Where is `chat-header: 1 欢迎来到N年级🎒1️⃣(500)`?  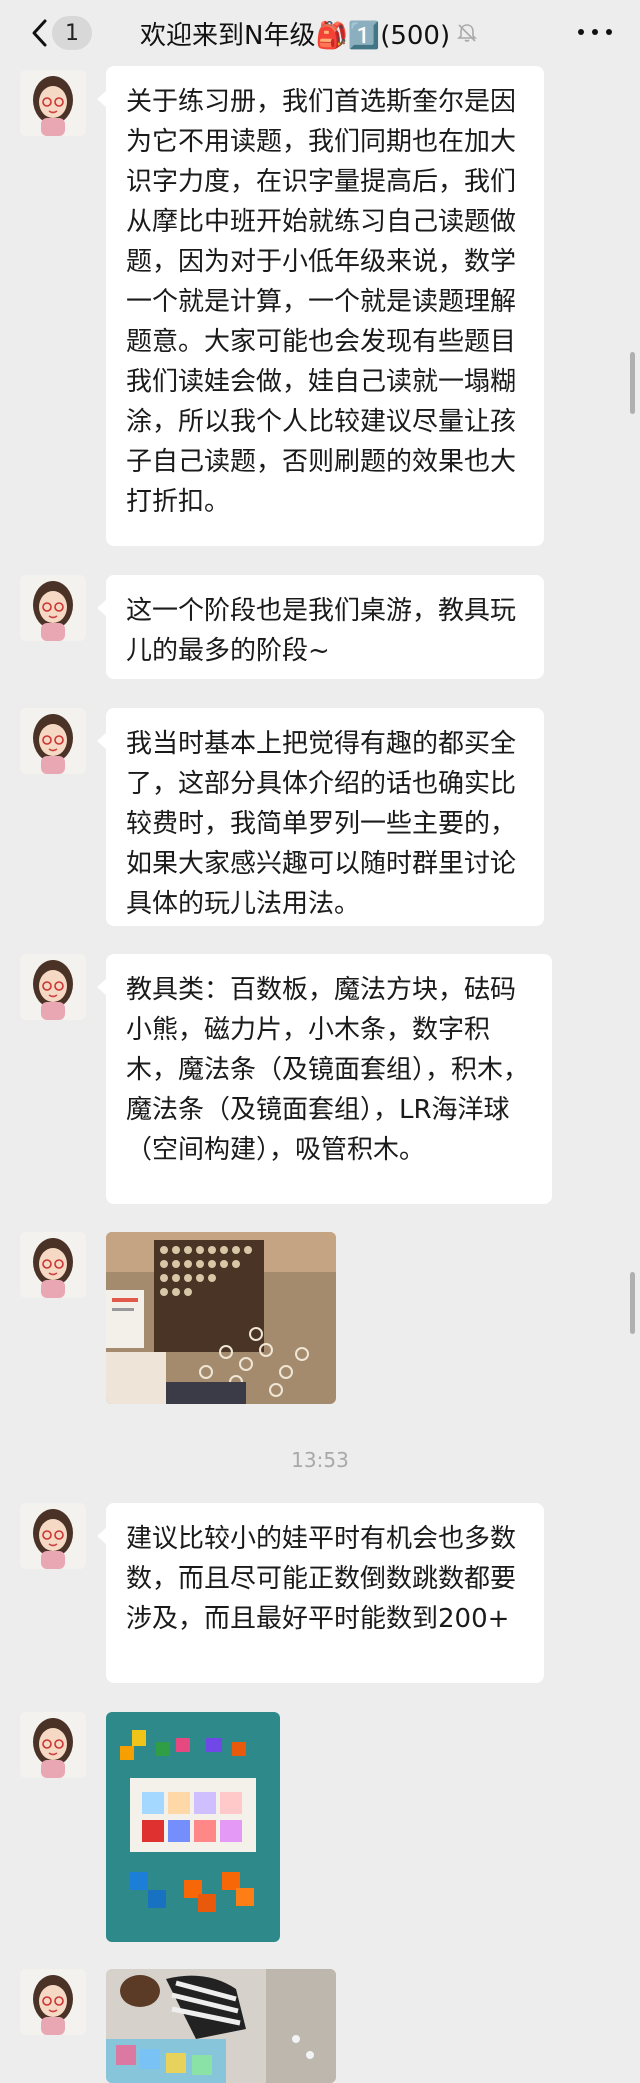 chat-header: 1 欢迎来到N年级🎒1️⃣(500) is located at coordinates (320, 33).